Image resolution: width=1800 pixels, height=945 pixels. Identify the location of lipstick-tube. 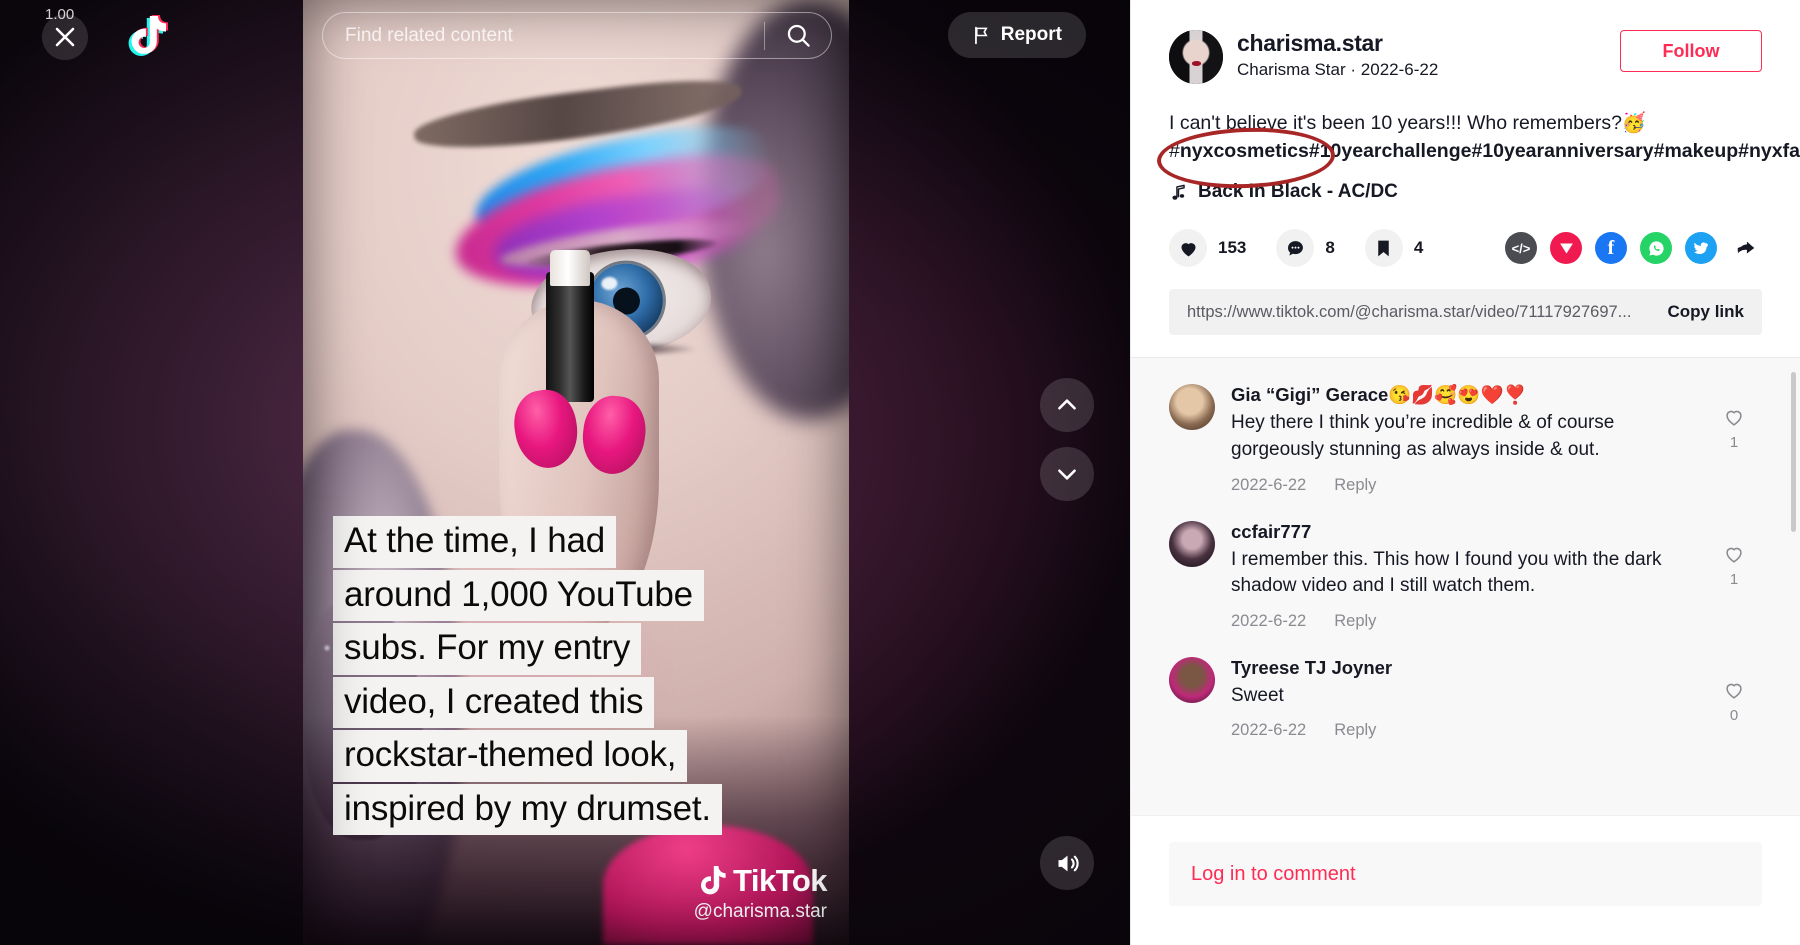
(570, 337).